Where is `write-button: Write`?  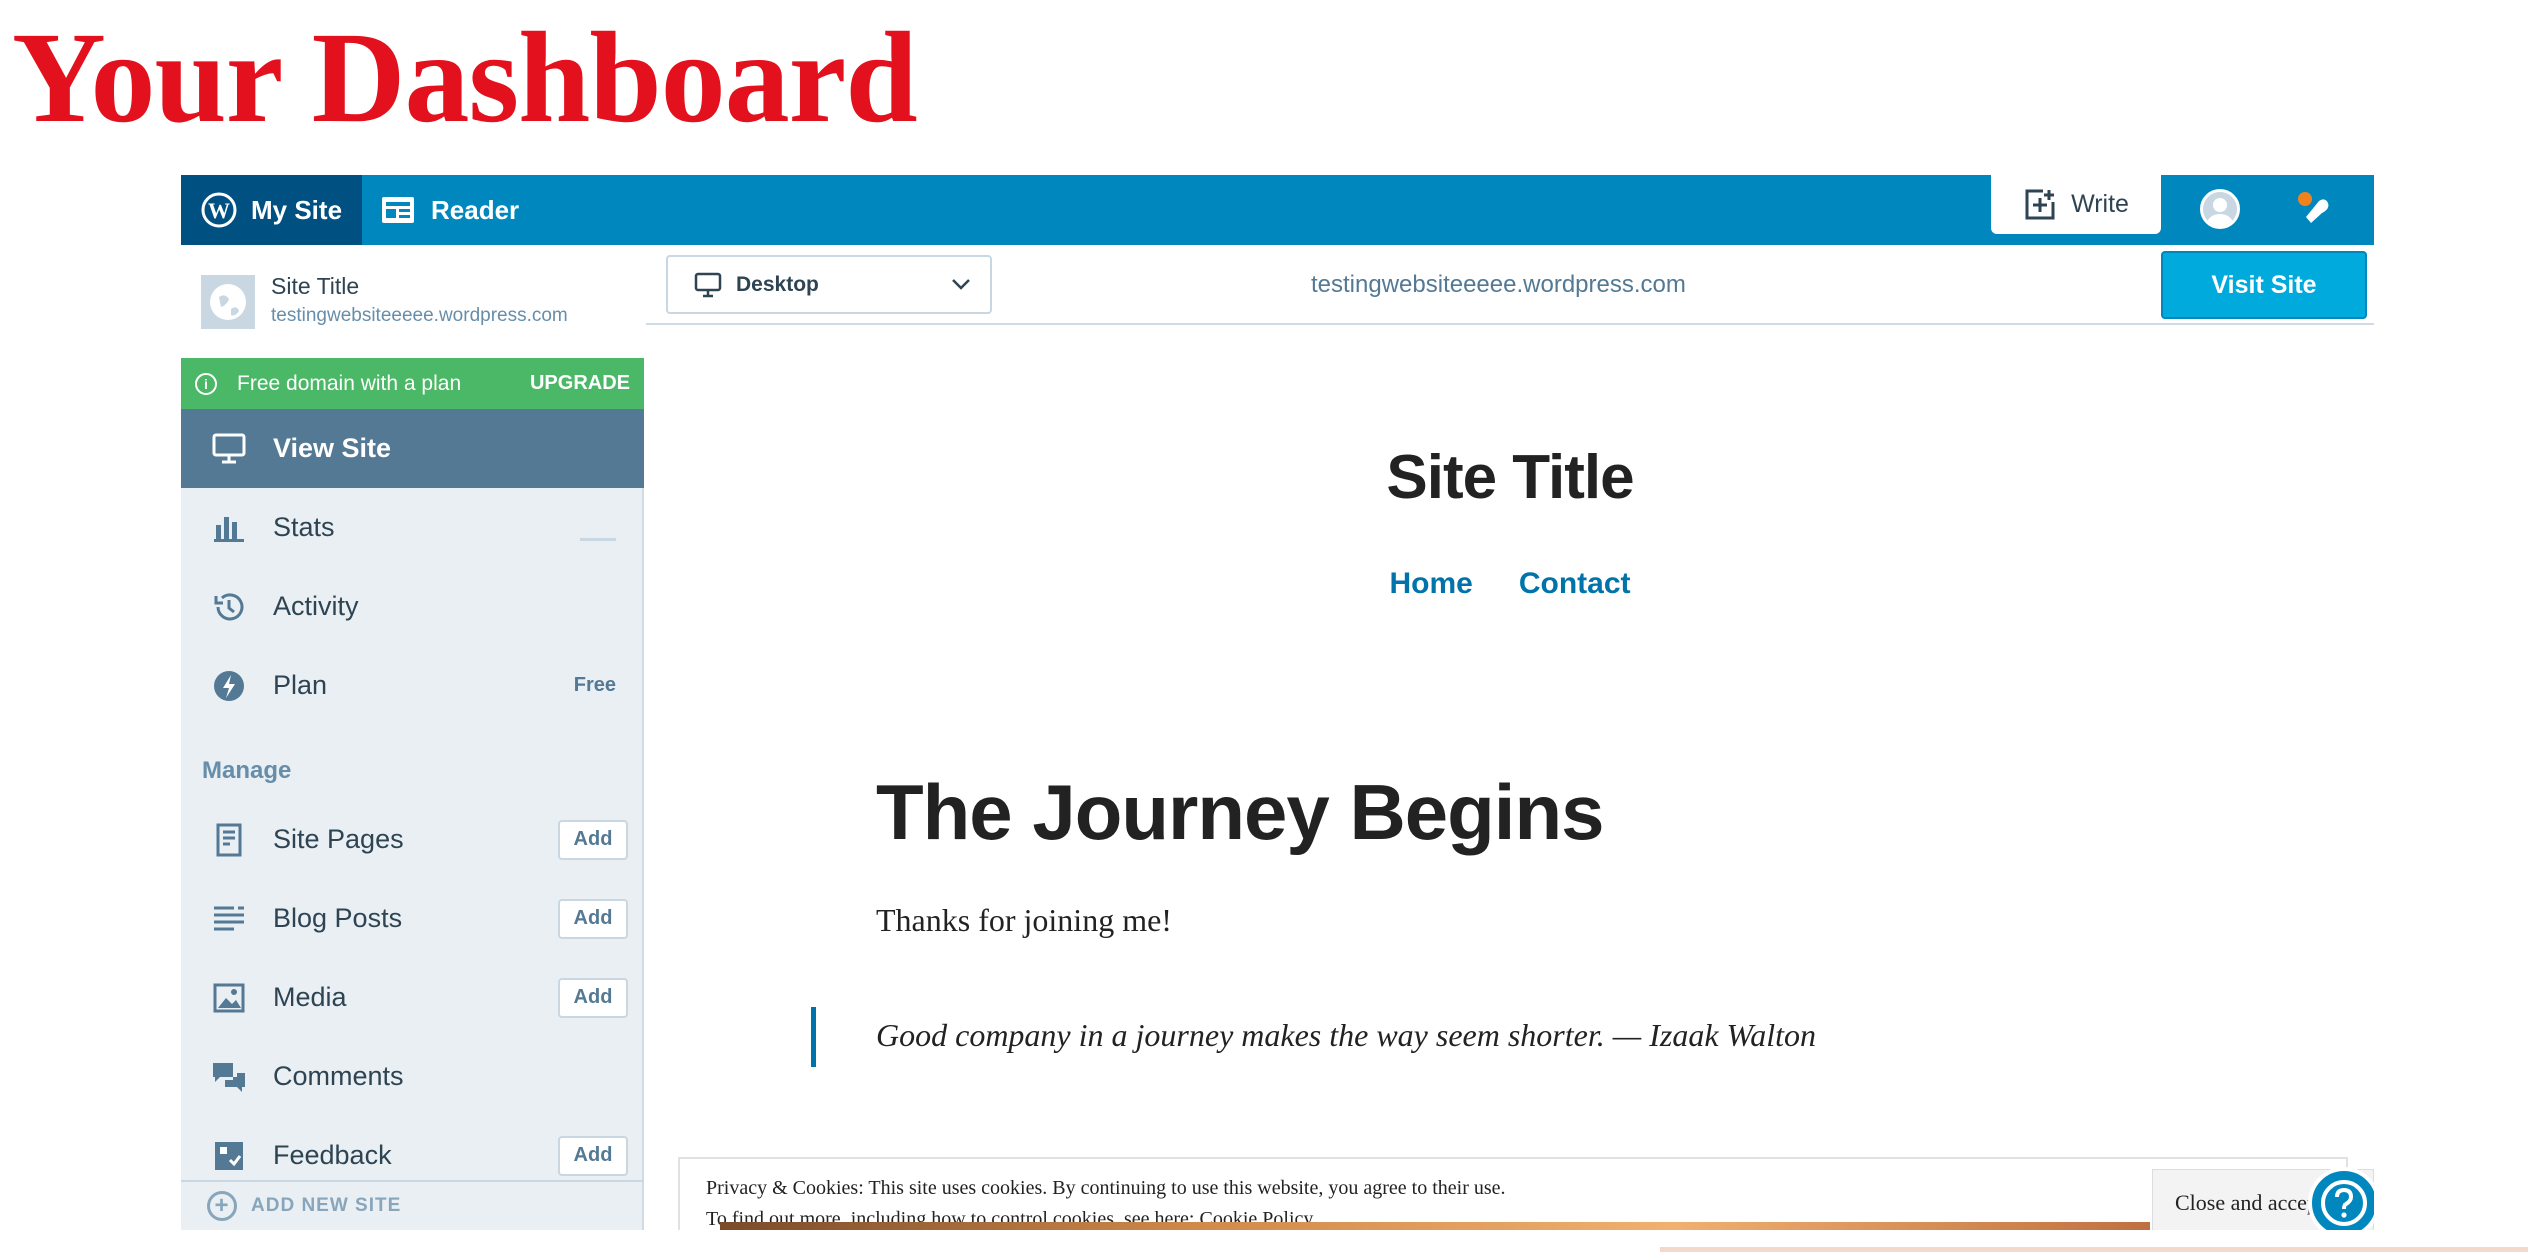 write-button: Write is located at coordinates (2076, 204).